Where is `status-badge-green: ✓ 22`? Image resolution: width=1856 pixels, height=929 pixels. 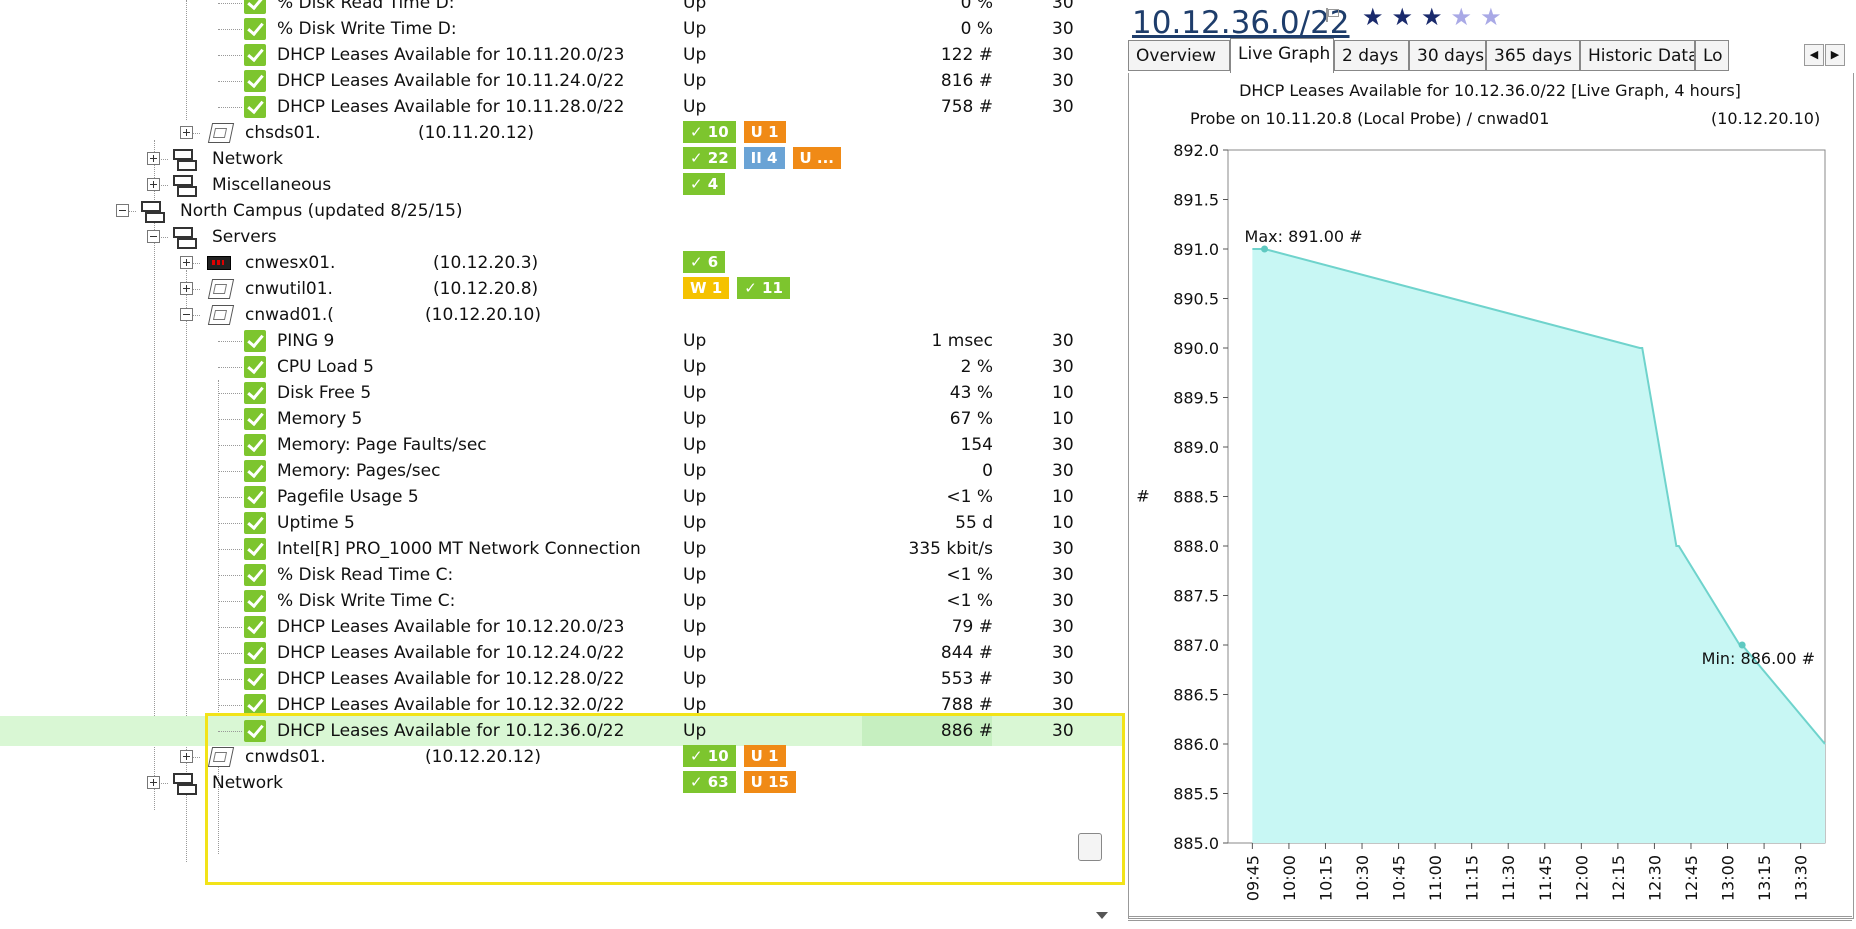
status-badge-green: ✓ 22 is located at coordinates (709, 158).